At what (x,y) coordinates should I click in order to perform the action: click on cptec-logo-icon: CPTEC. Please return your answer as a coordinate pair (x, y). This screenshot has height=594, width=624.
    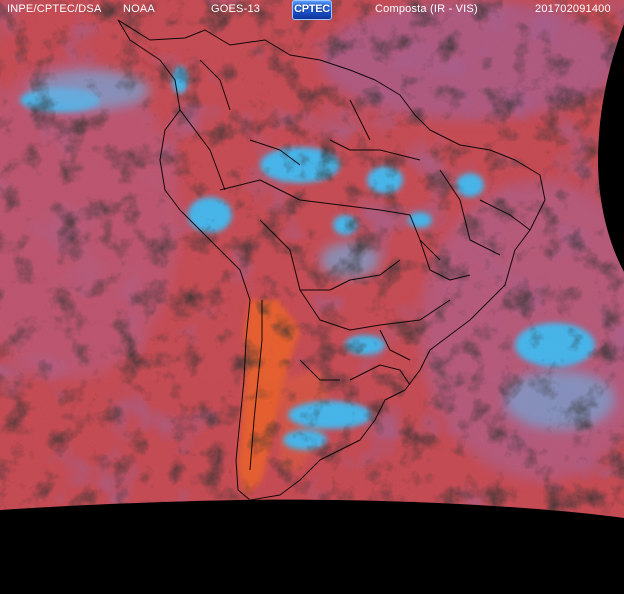
    Looking at the image, I should click on (312, 10).